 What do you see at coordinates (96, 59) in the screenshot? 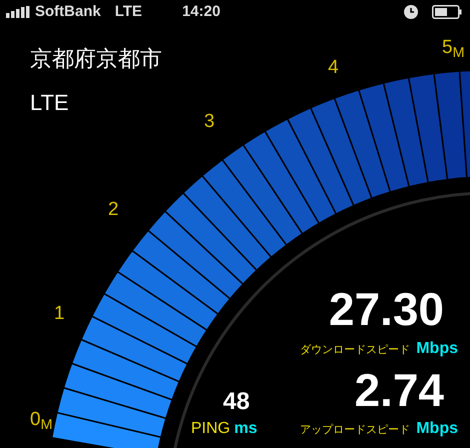
I see `location-text: 京都府京都市` at bounding box center [96, 59].